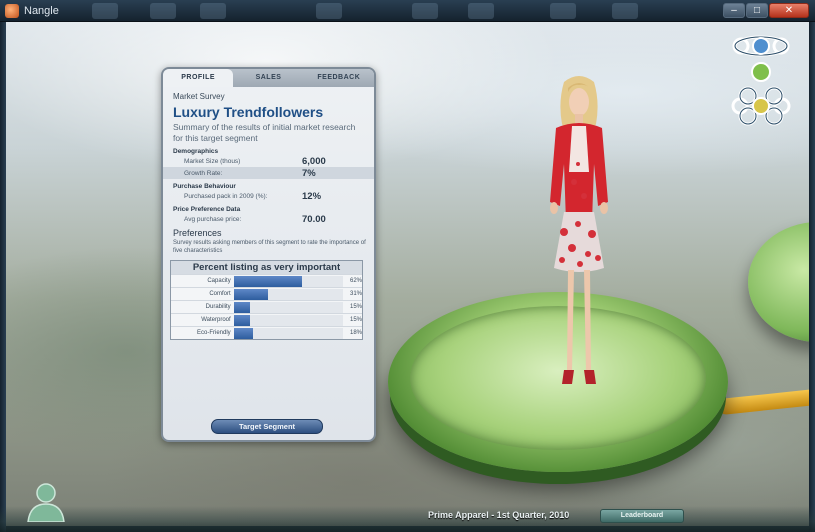  What do you see at coordinates (356, 294) in the screenshot?
I see `bar-percent: 31%` at bounding box center [356, 294].